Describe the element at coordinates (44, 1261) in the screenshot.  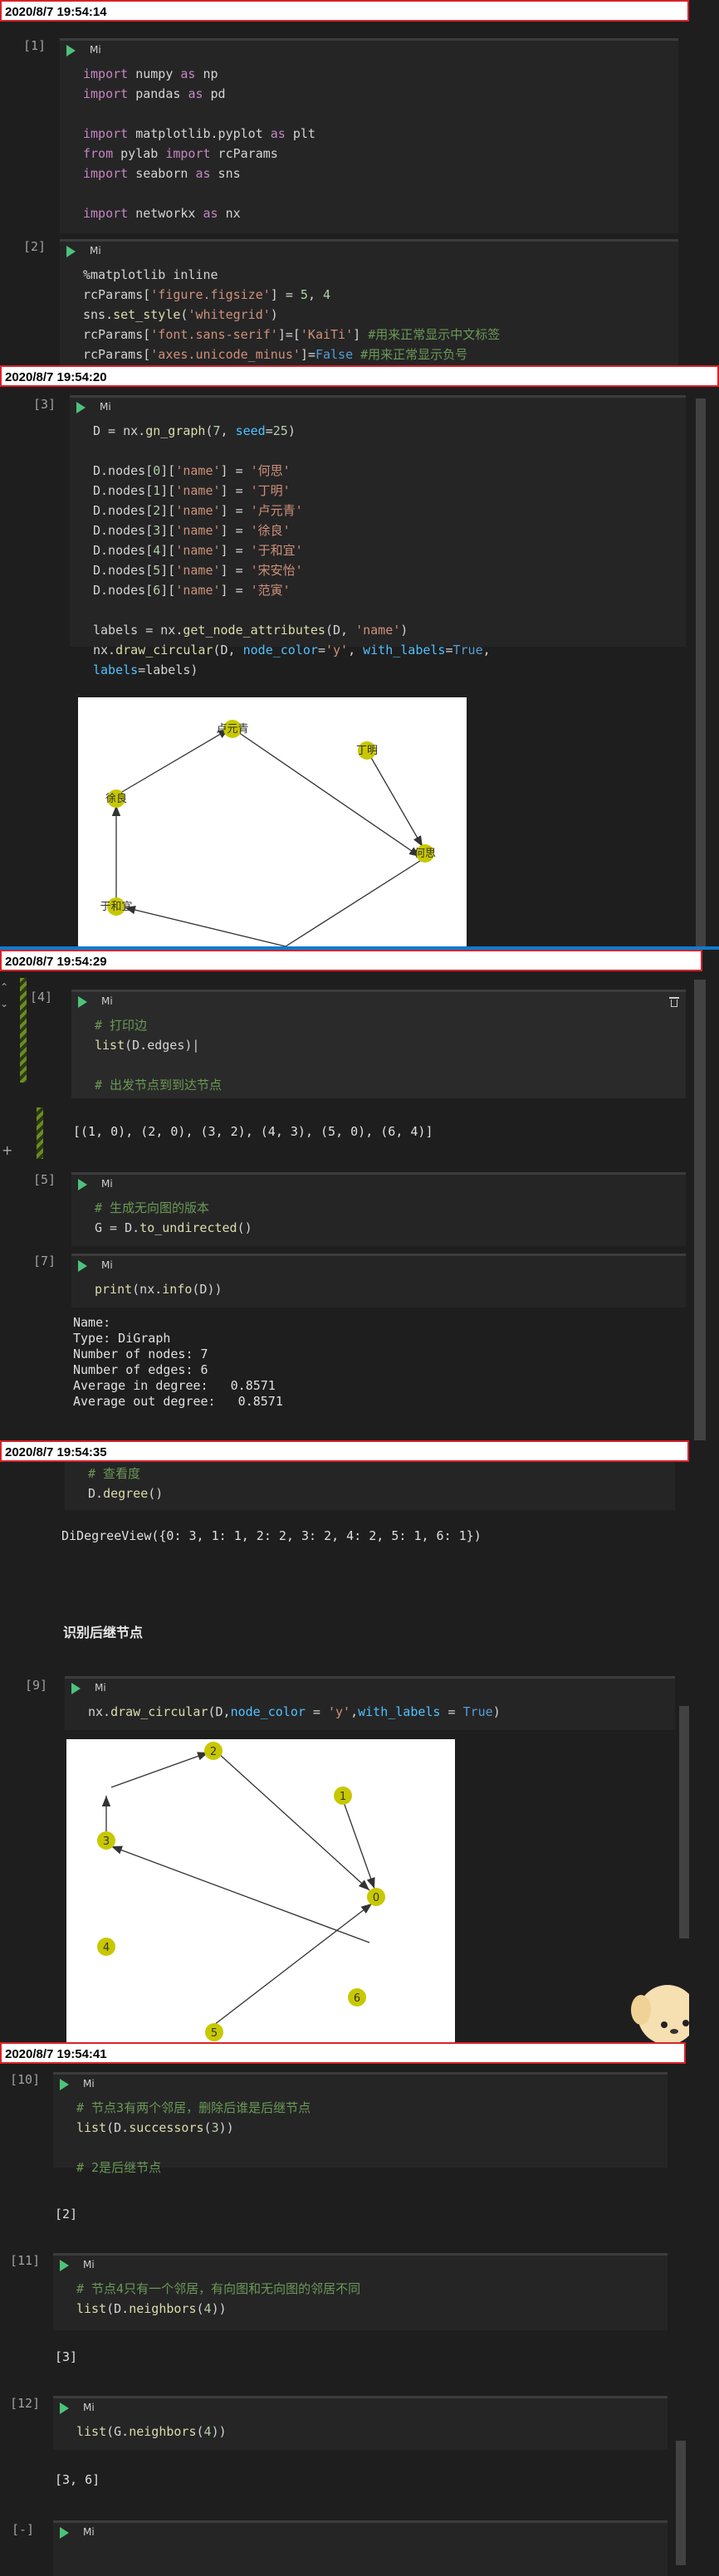
I see `execution-count: [7]` at that location.